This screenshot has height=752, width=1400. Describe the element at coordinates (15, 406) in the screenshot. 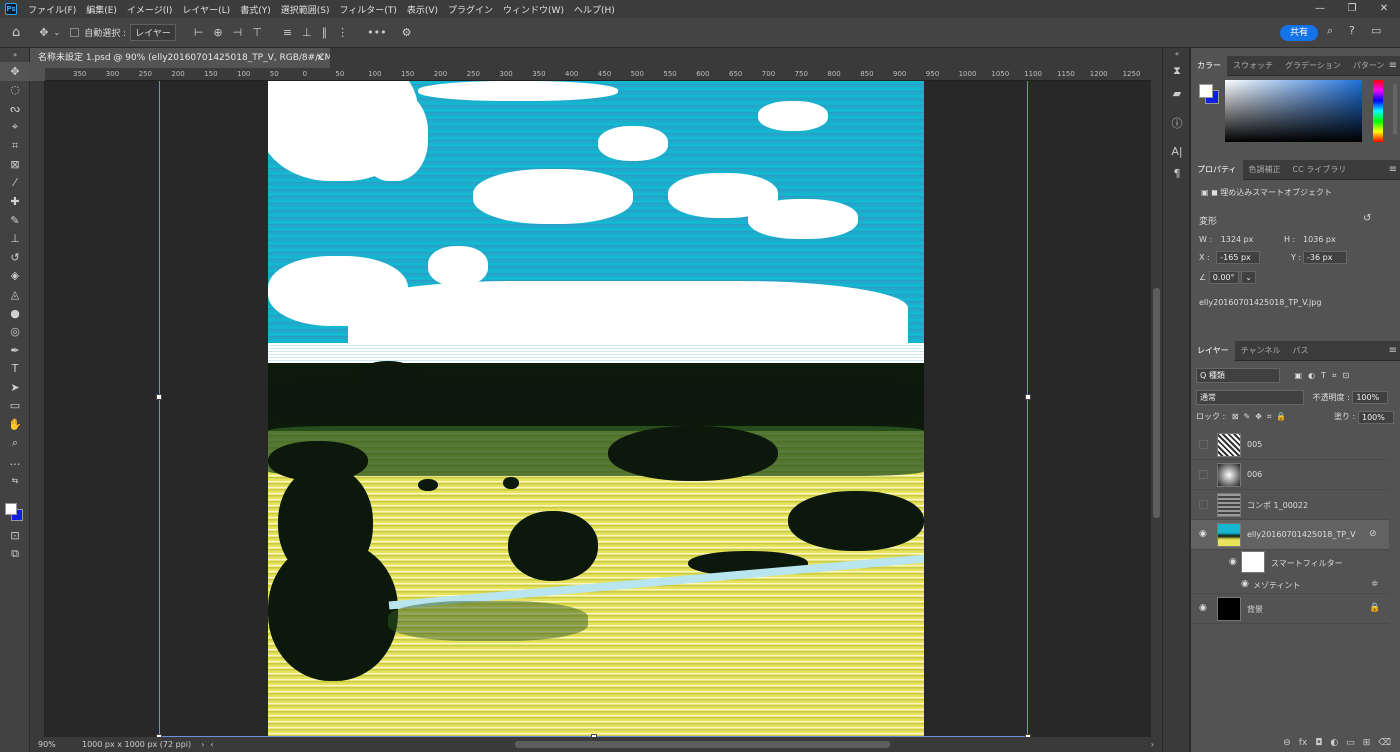

I see `rectangle-tool-icon: ▭` at that location.